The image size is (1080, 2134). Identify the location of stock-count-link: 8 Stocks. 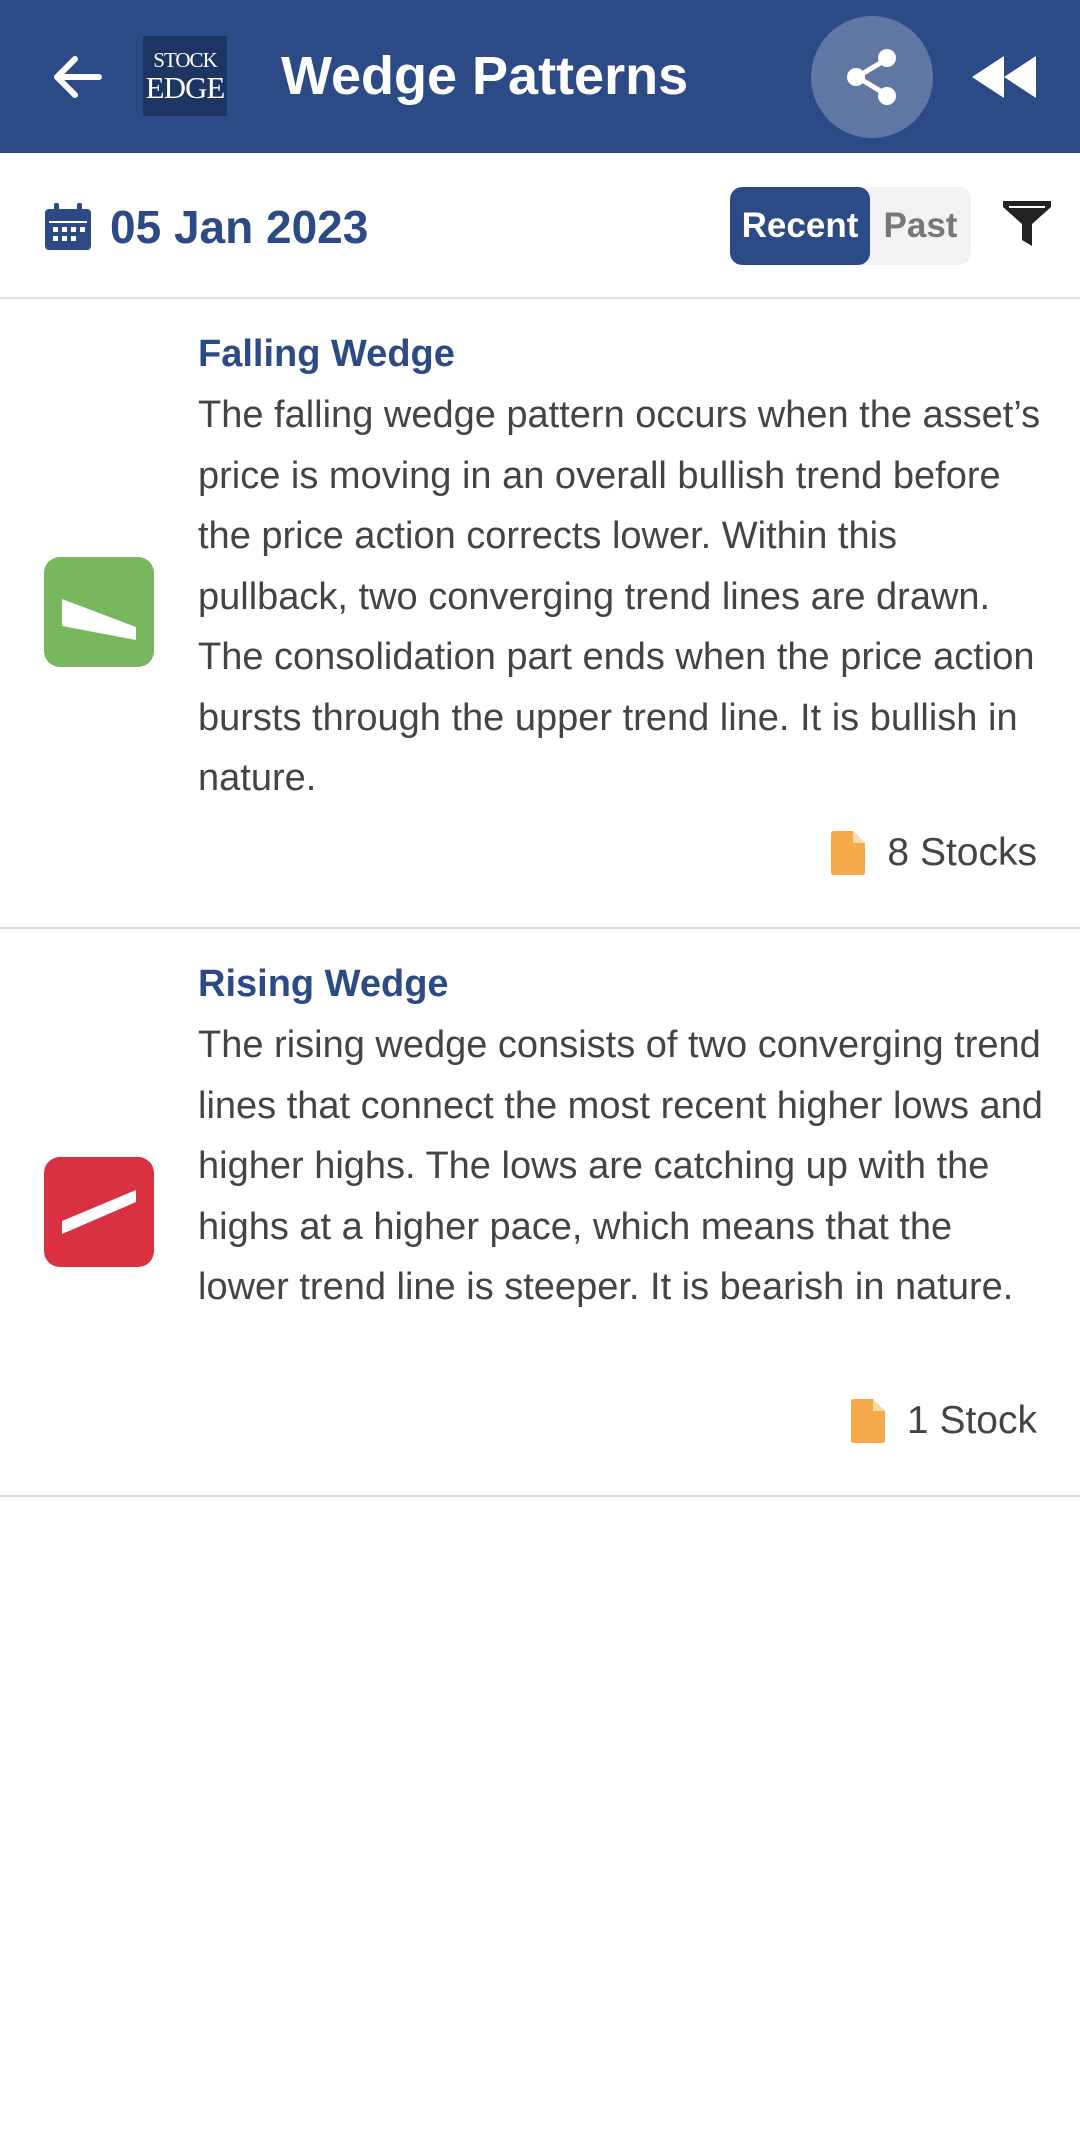
(934, 853).